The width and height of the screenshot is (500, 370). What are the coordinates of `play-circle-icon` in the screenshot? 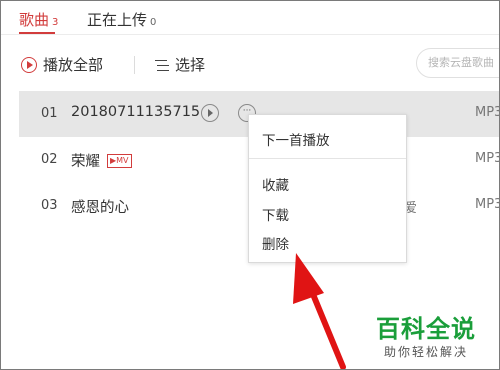 It's located at (29, 64).